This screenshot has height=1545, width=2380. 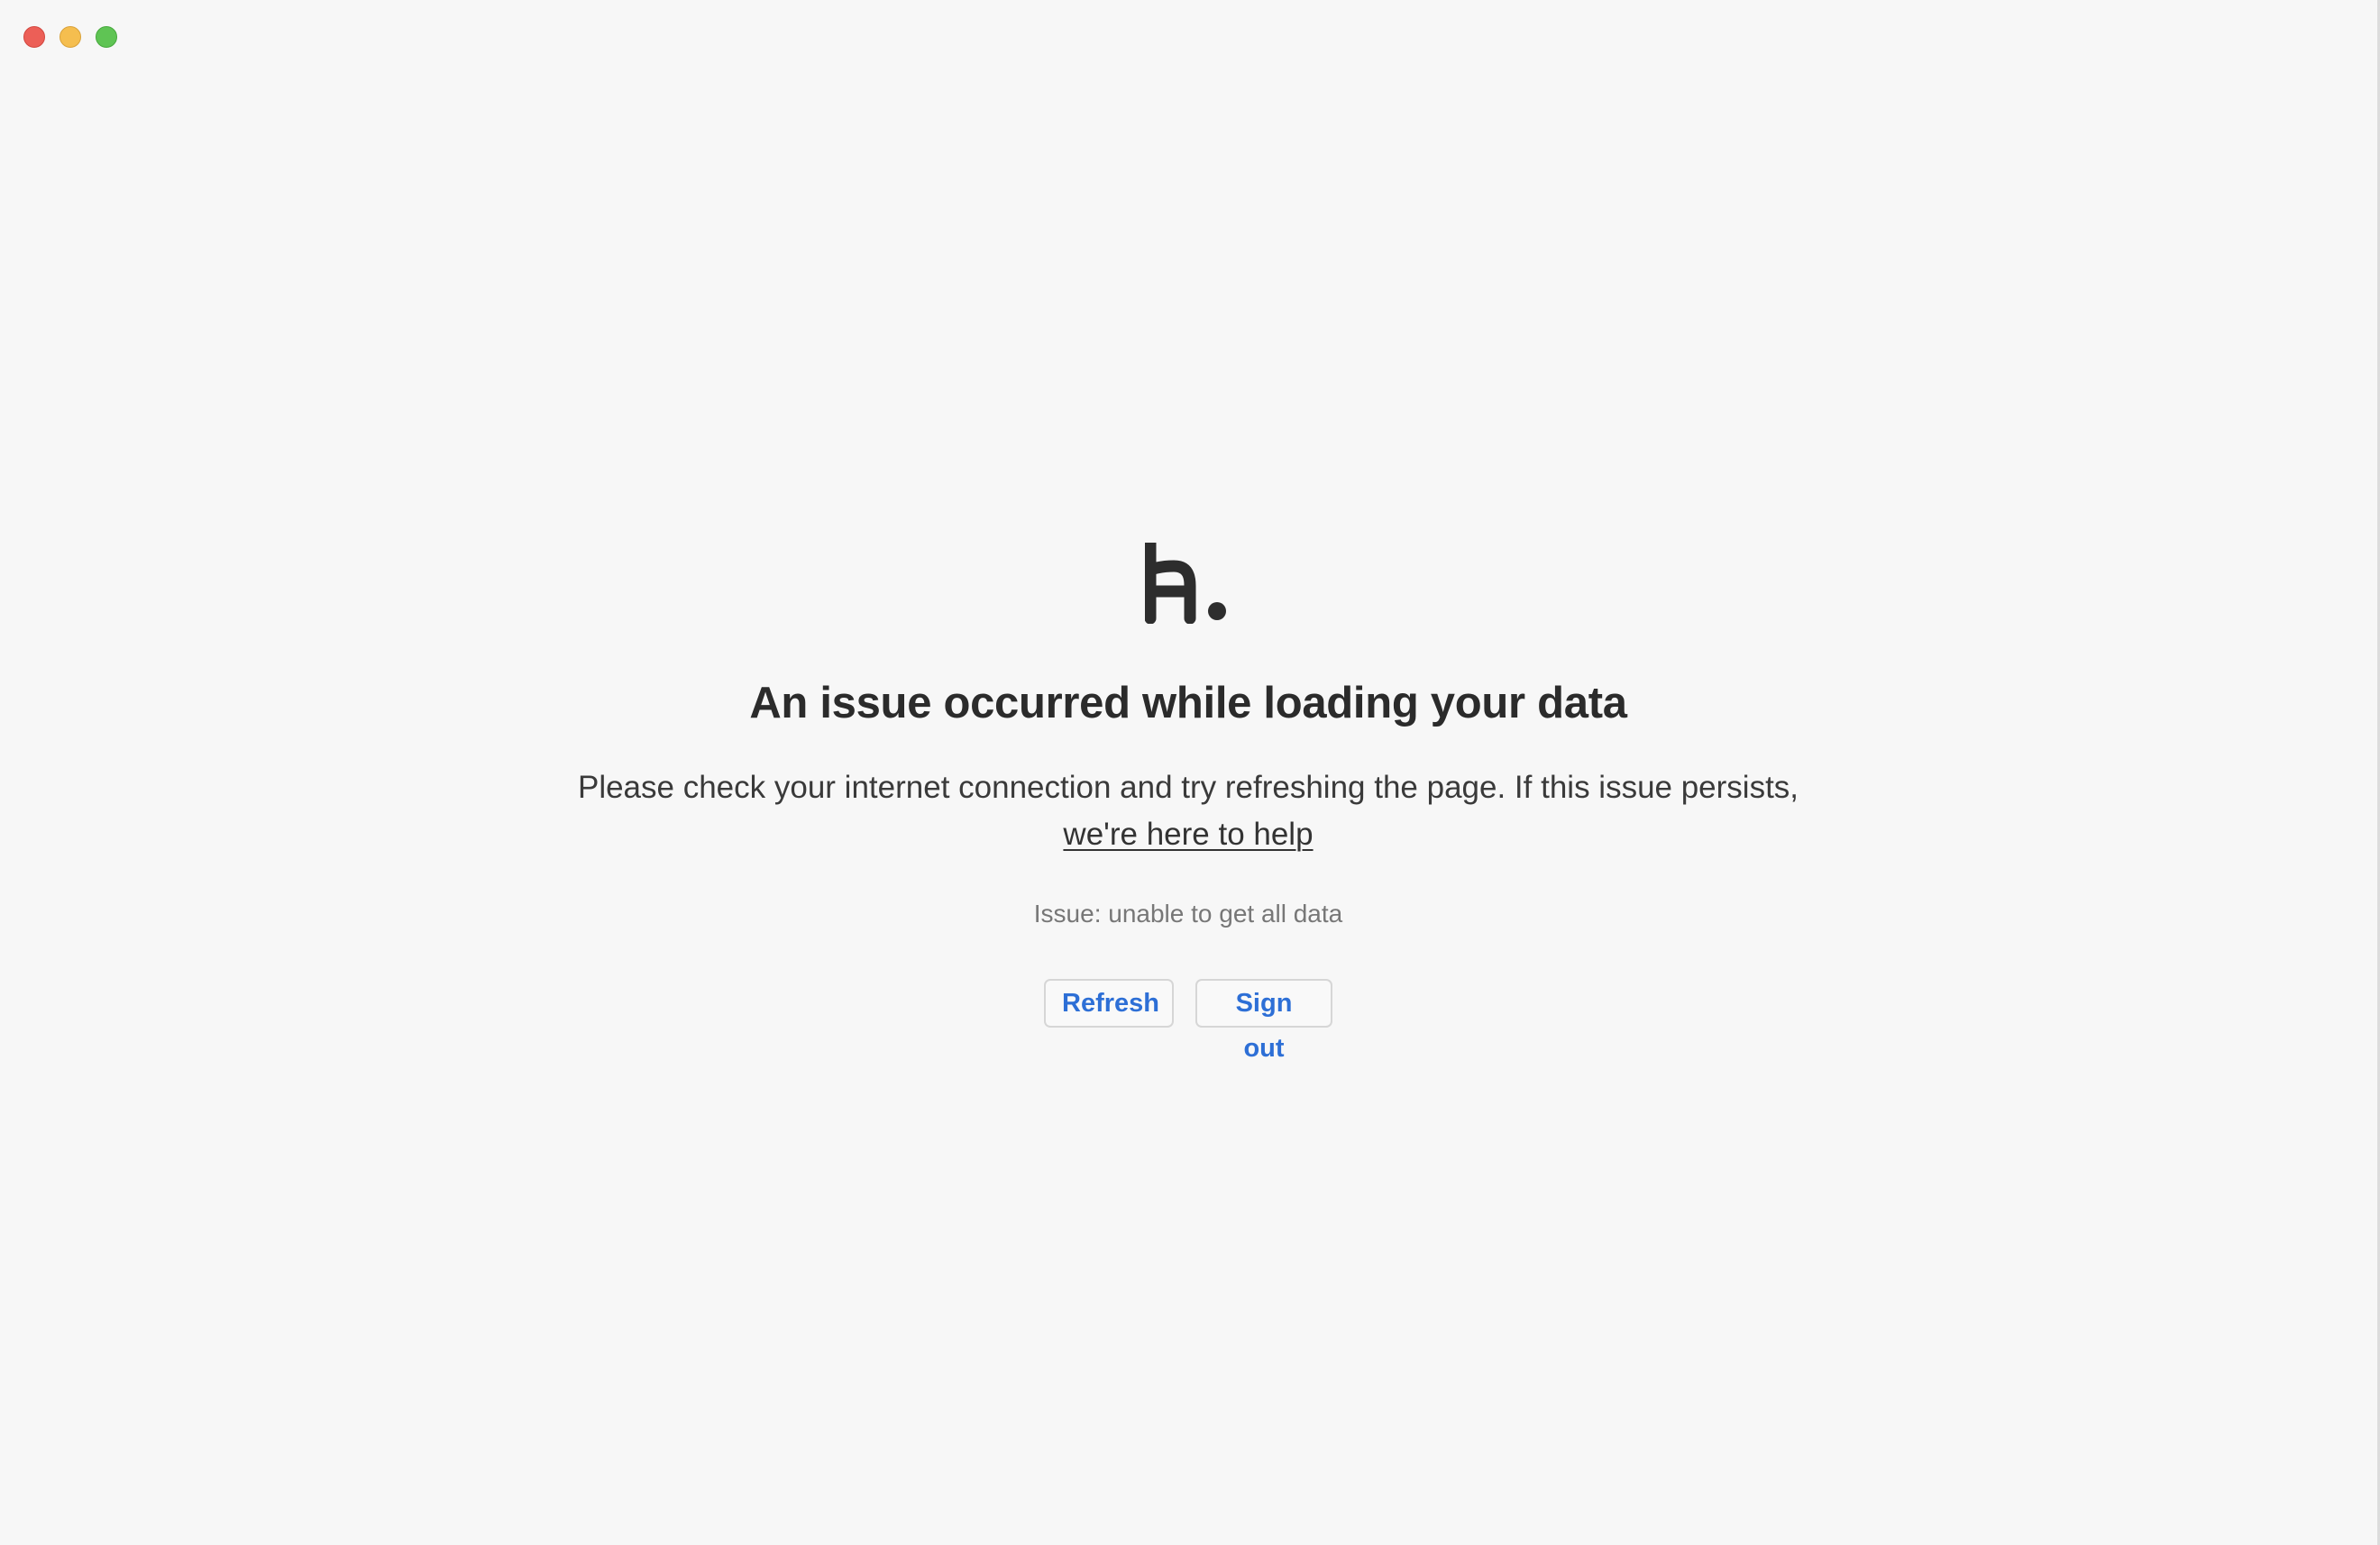 I want to click on sign-out-button: Sign out, so click(x=1263, y=1021).